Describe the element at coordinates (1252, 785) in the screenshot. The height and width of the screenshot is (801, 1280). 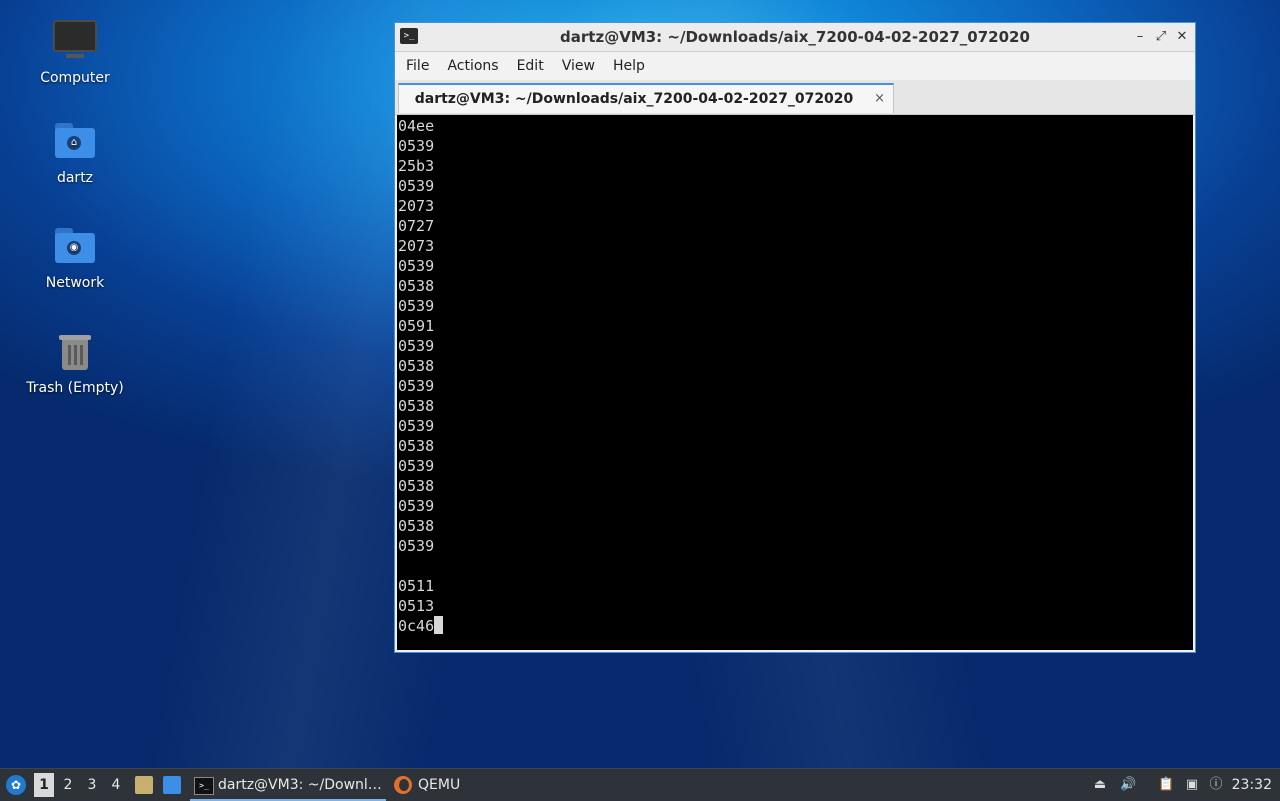
I see `clock: 23:32` at that location.